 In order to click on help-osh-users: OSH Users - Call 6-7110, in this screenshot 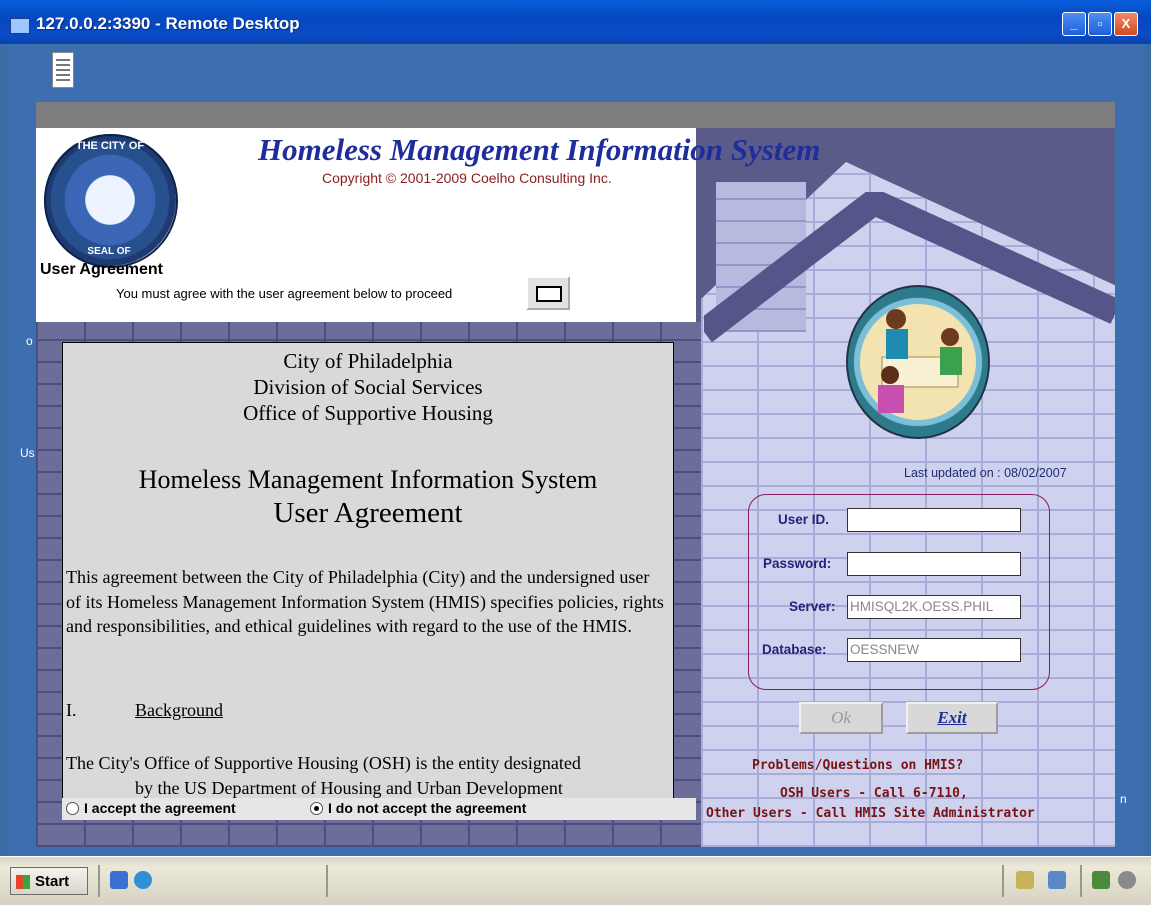, I will do `click(874, 793)`.